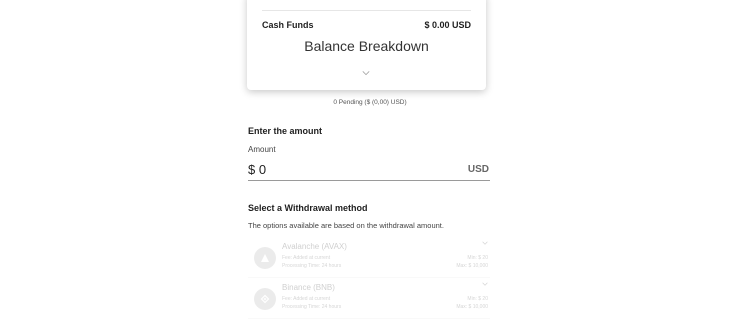 The height and width of the screenshot is (320, 740). Describe the element at coordinates (366, 25) in the screenshot. I see `cash-funds-row: Cash Funds $ 0.00 USD` at that location.